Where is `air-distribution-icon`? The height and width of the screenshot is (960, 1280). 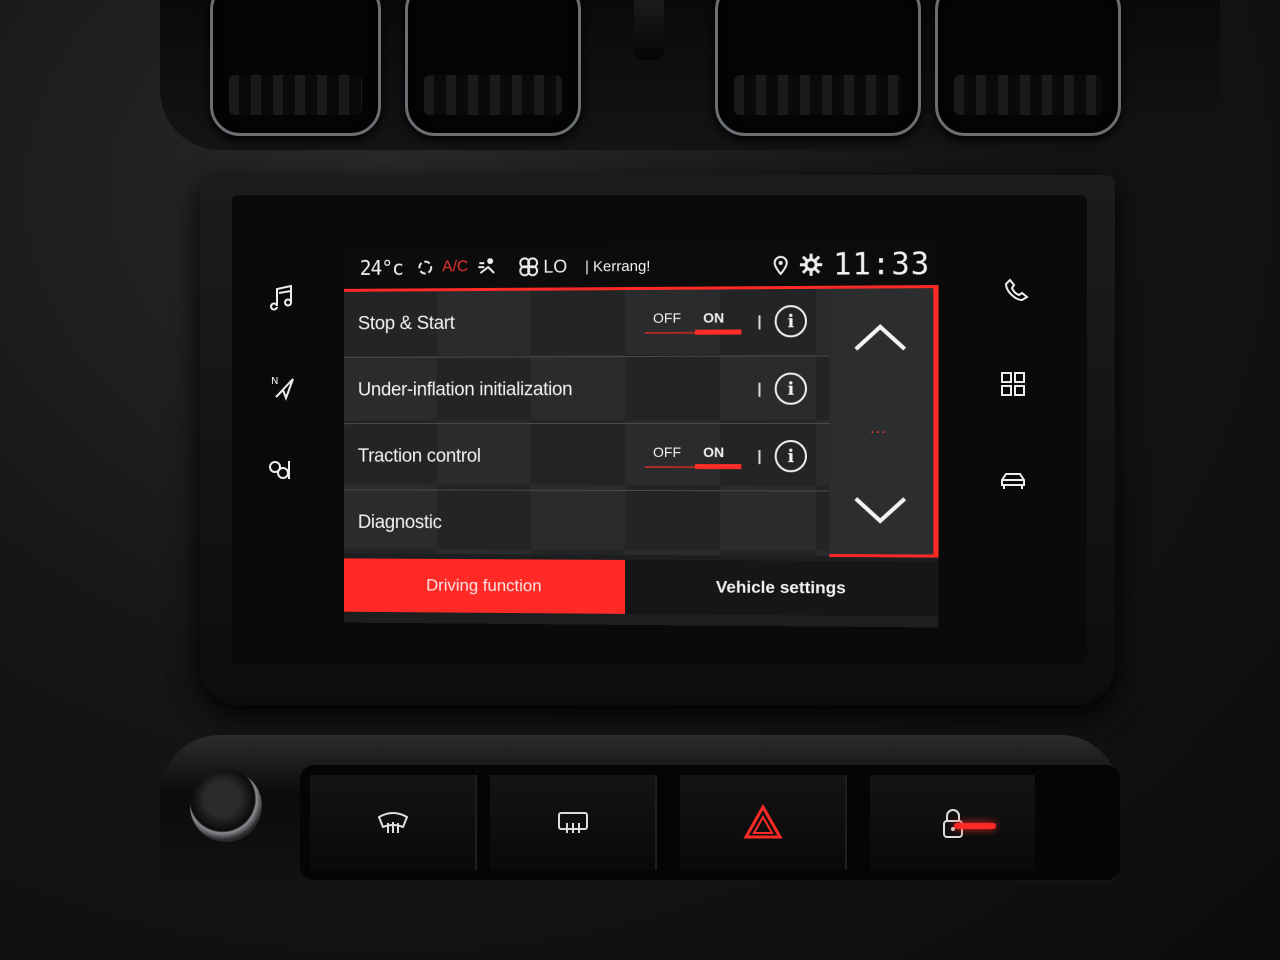 air-distribution-icon is located at coordinates (489, 267).